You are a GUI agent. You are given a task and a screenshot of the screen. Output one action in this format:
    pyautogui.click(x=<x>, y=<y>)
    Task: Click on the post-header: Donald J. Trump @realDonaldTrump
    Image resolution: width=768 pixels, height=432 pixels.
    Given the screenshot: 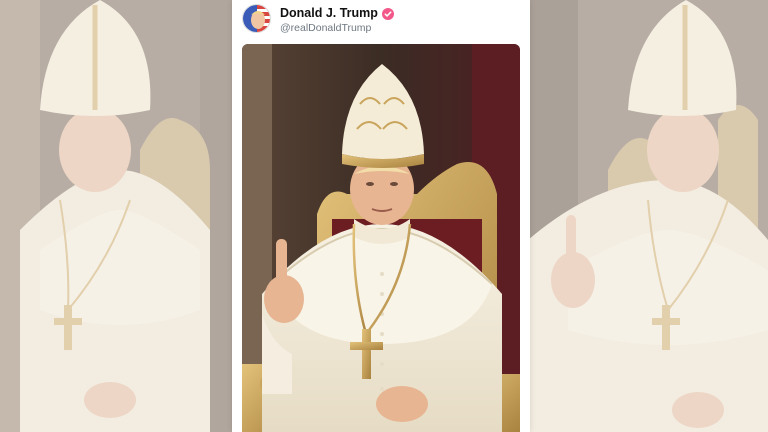 What is the action you would take?
    pyautogui.click(x=382, y=21)
    